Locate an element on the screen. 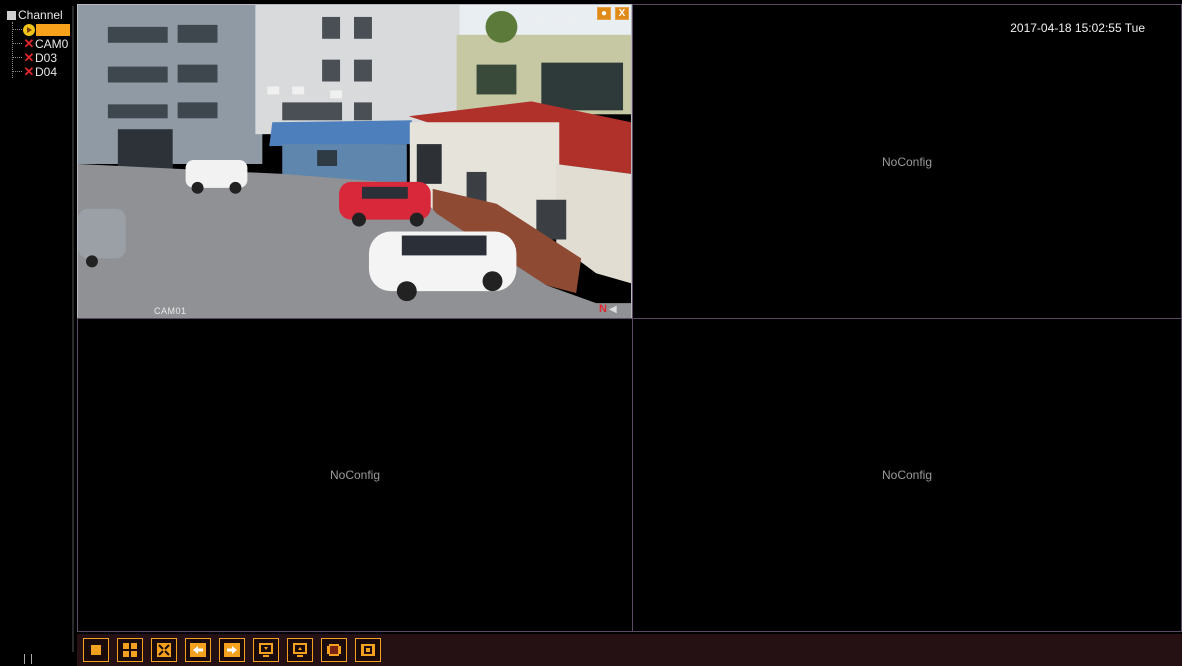  fullscreen-icon is located at coordinates (164, 650).